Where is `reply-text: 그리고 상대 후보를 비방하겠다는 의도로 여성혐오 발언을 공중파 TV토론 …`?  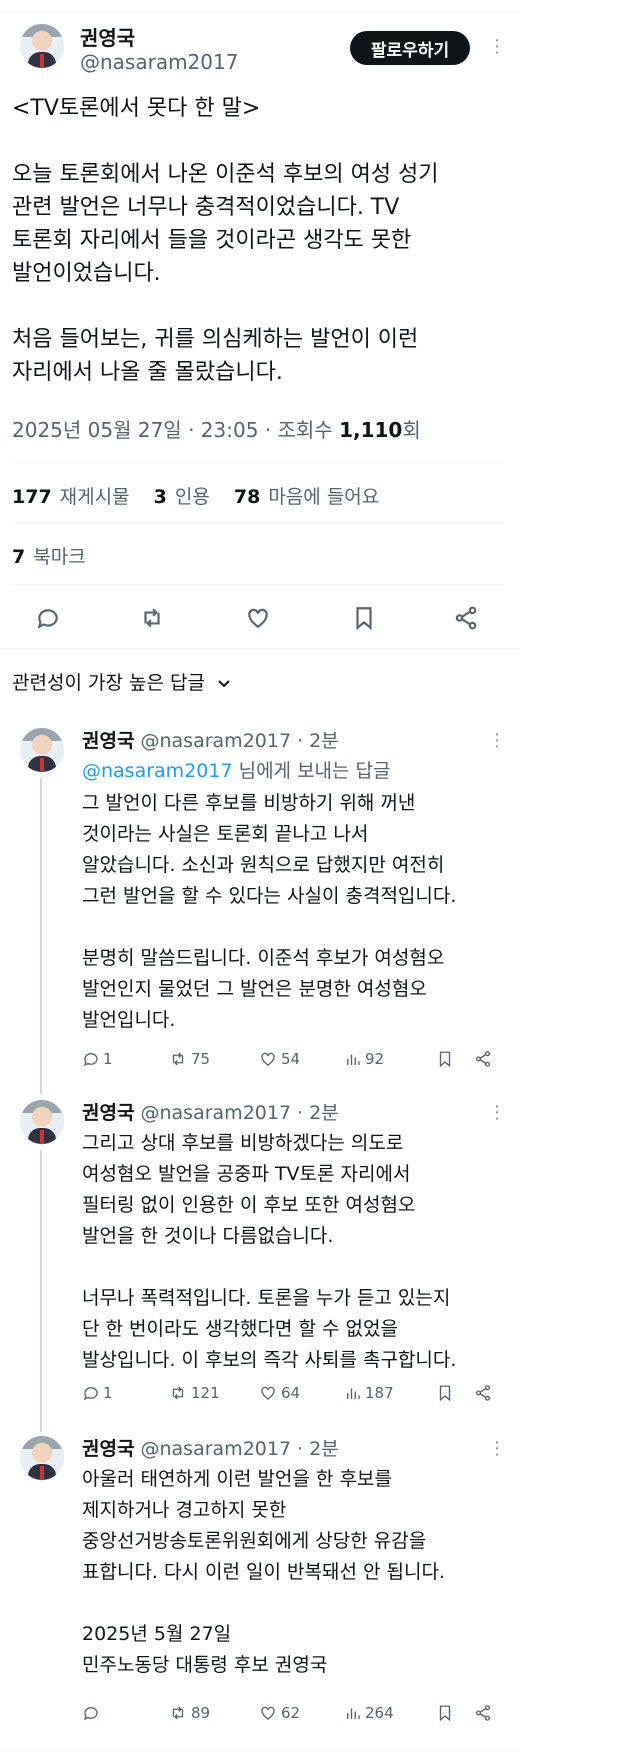 reply-text: 그리고 상대 후보를 비방하겠다는 의도로 여성혐오 발언을 공중파 TV토론 … is located at coordinates (269, 1251).